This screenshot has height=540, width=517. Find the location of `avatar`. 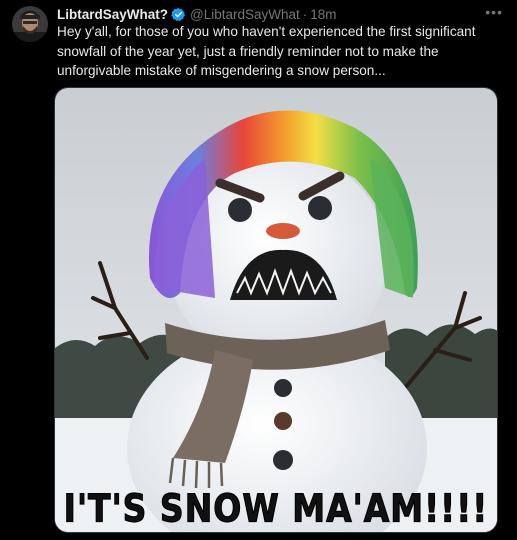

avatar is located at coordinates (30, 24).